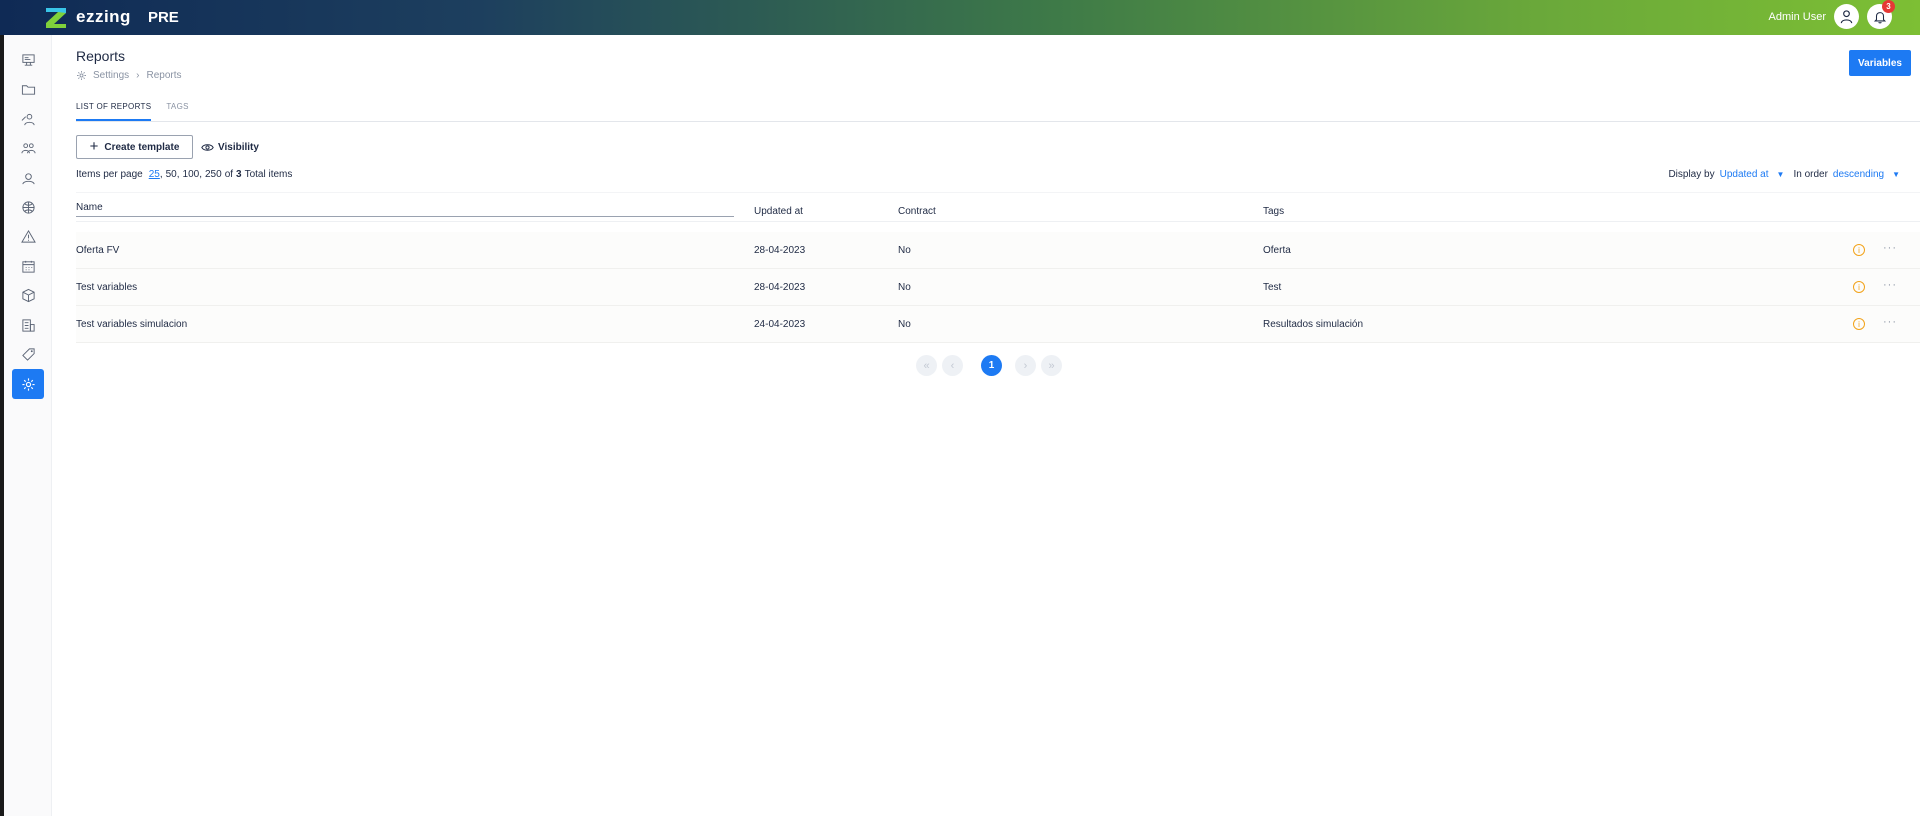 This screenshot has height=816, width=1920. I want to click on create-template-button: + Create template, so click(134, 147).